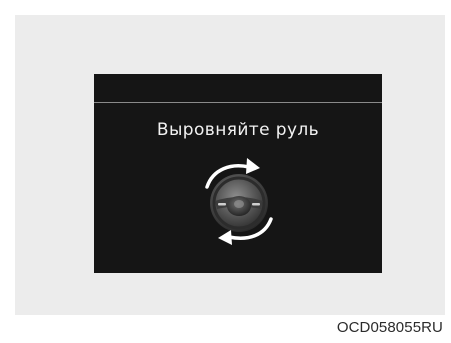 The image size is (451, 343). What do you see at coordinates (238, 130) in the screenshot?
I see `align-steering-message: Выровняйте руль` at bounding box center [238, 130].